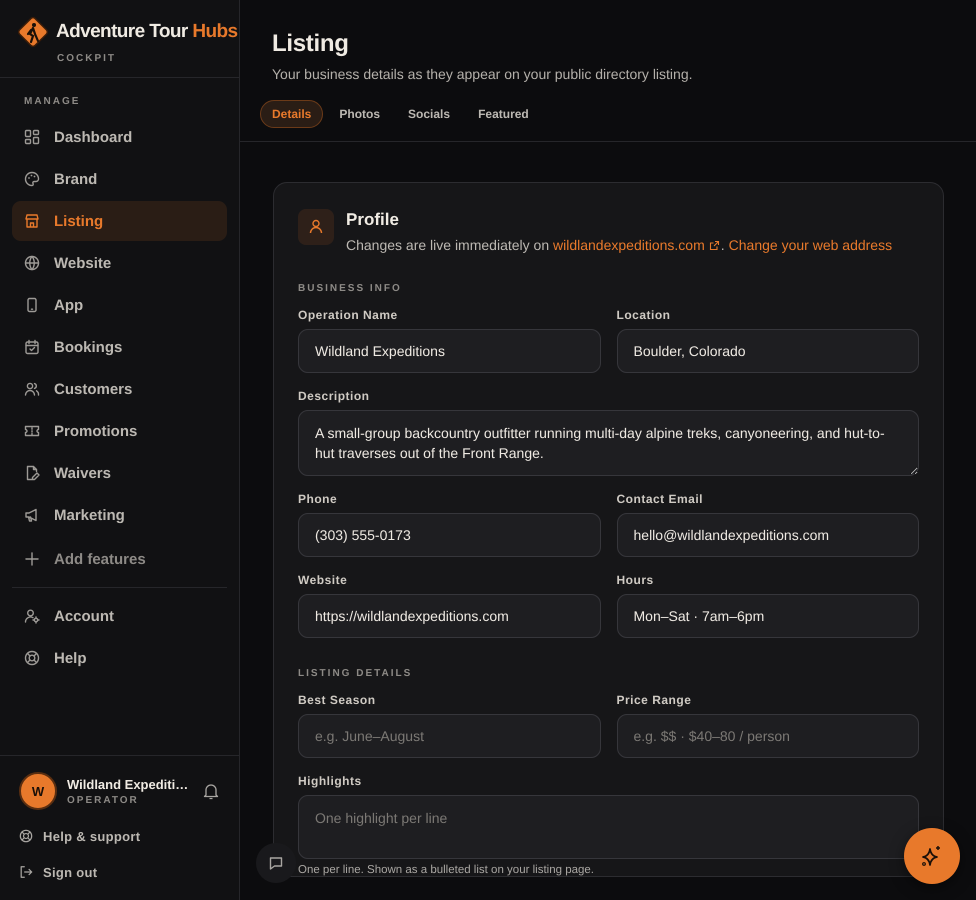  Describe the element at coordinates (32, 559) in the screenshot. I see `plus-icon` at that location.